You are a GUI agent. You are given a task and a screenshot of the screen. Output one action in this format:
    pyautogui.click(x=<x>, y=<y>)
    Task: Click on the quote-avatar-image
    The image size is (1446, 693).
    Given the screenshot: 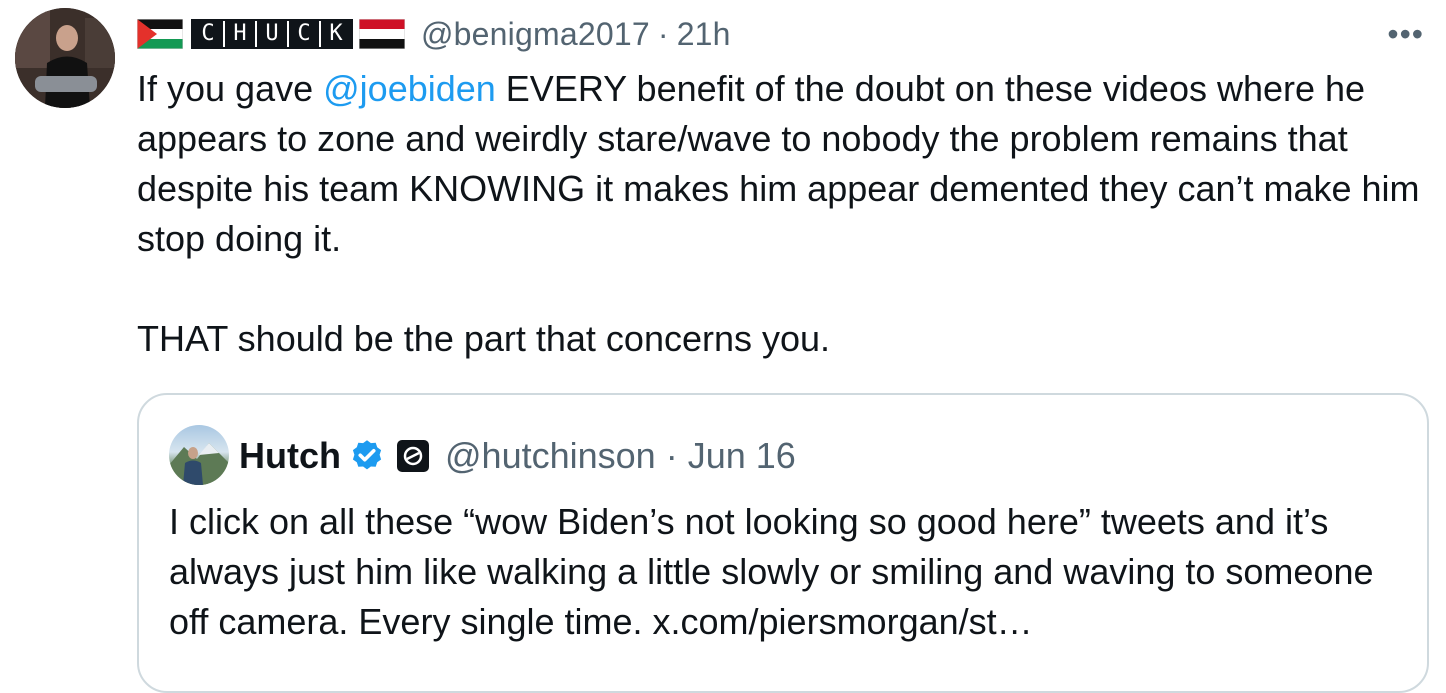 What is the action you would take?
    pyautogui.click(x=199, y=464)
    